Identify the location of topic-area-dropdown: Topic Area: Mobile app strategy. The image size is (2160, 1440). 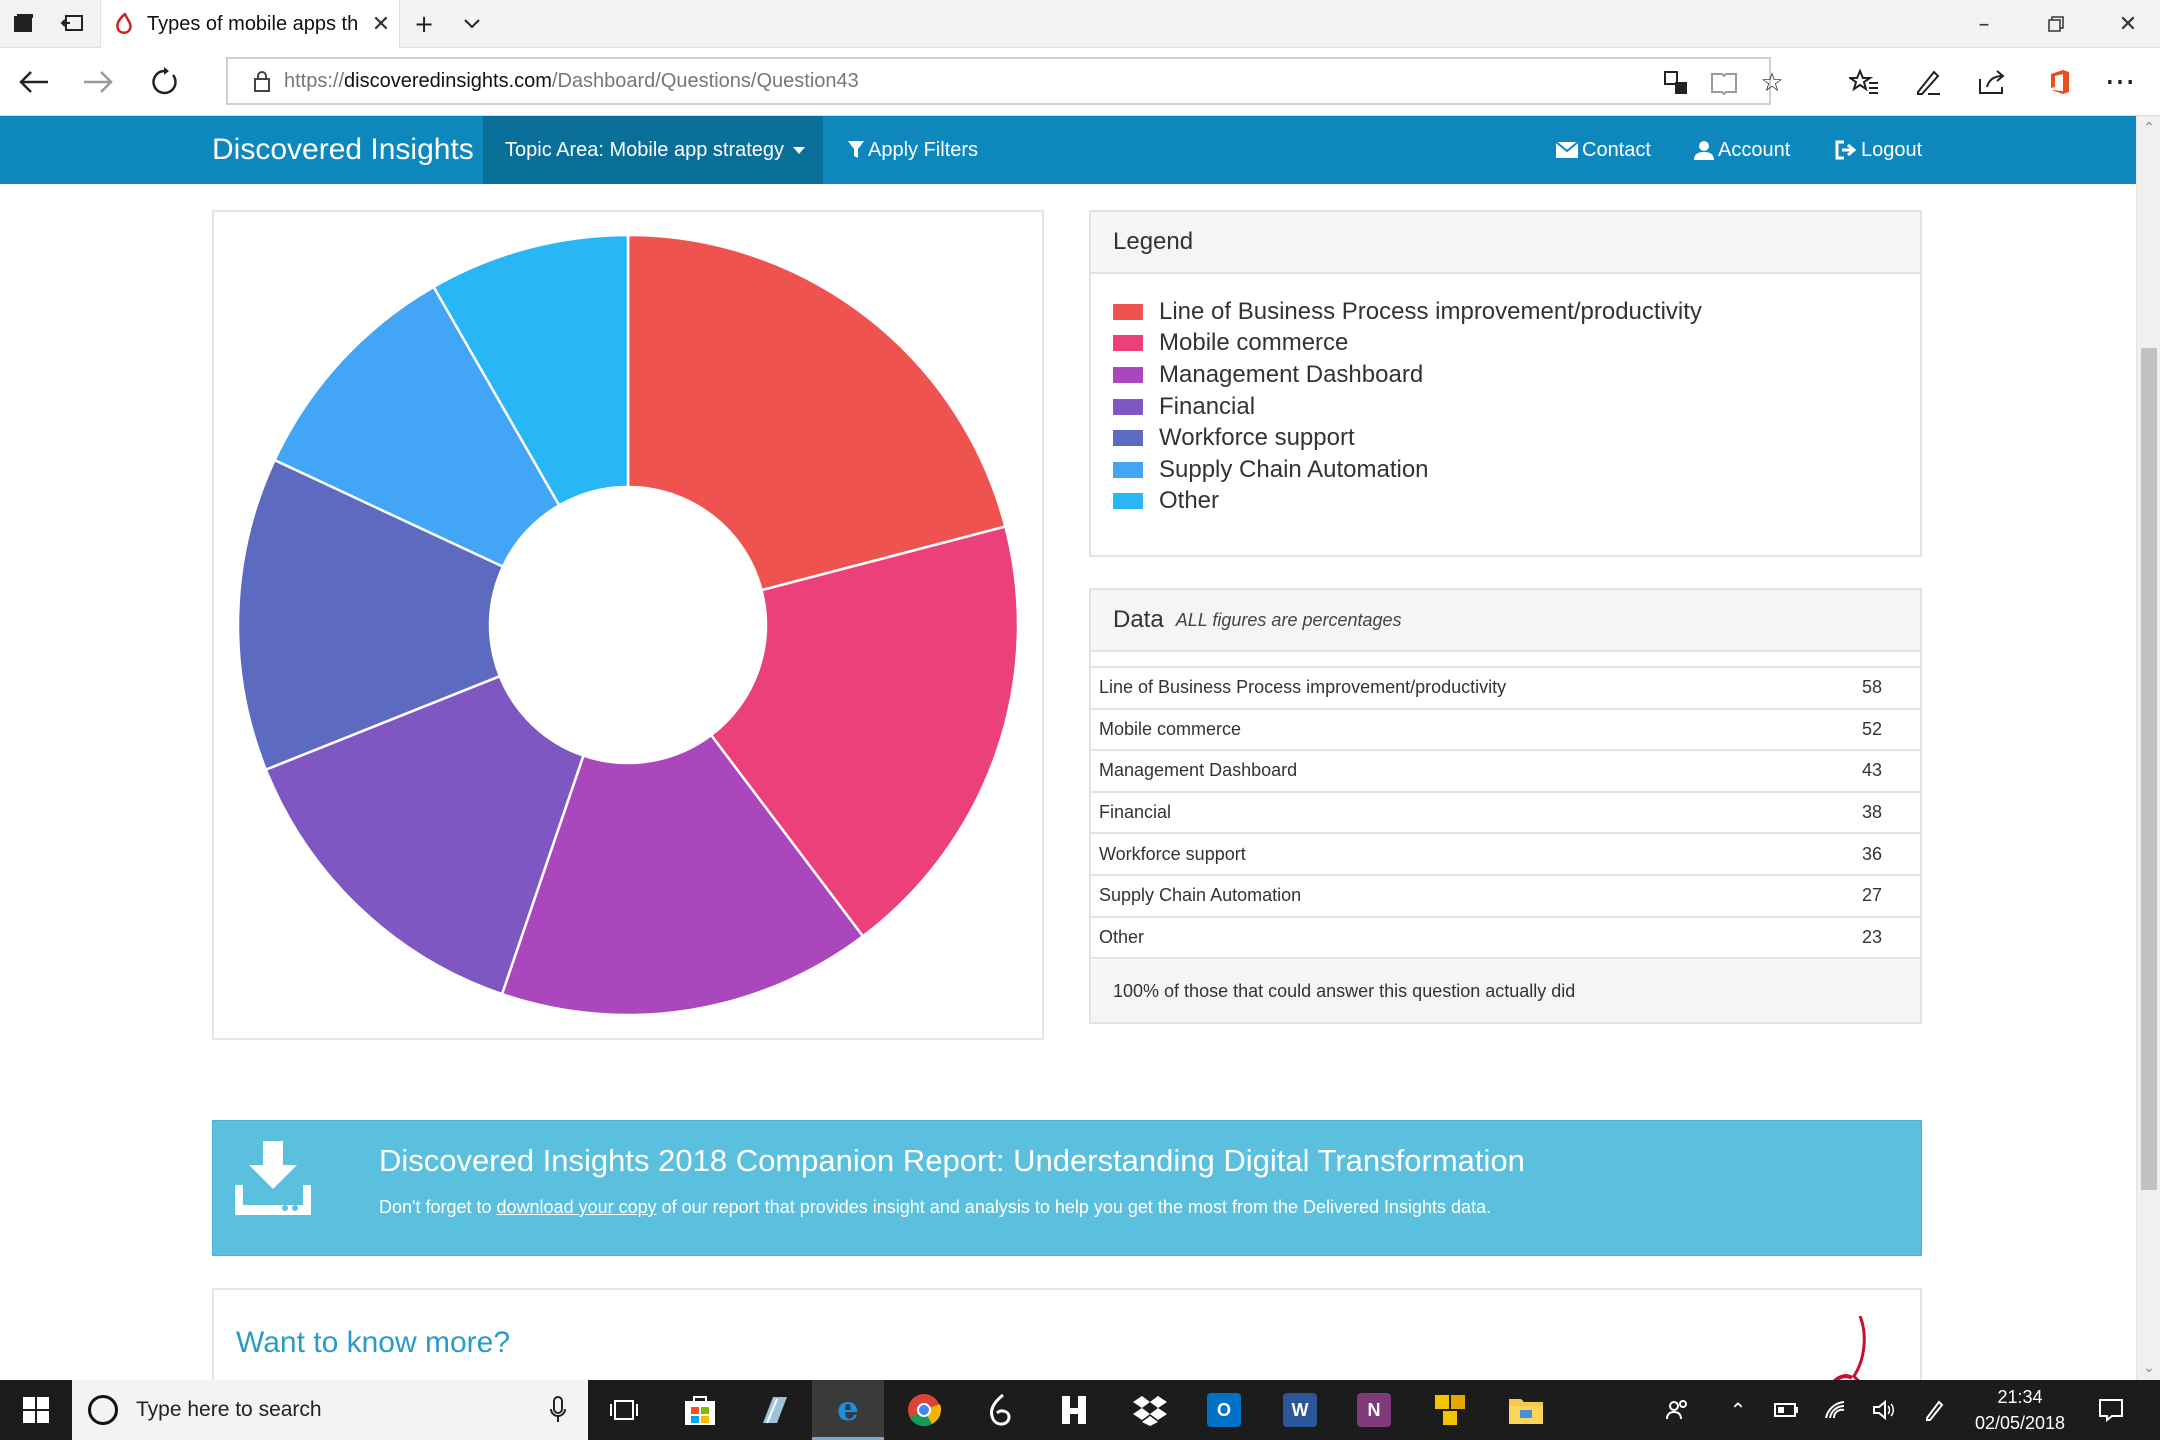
(653, 150).